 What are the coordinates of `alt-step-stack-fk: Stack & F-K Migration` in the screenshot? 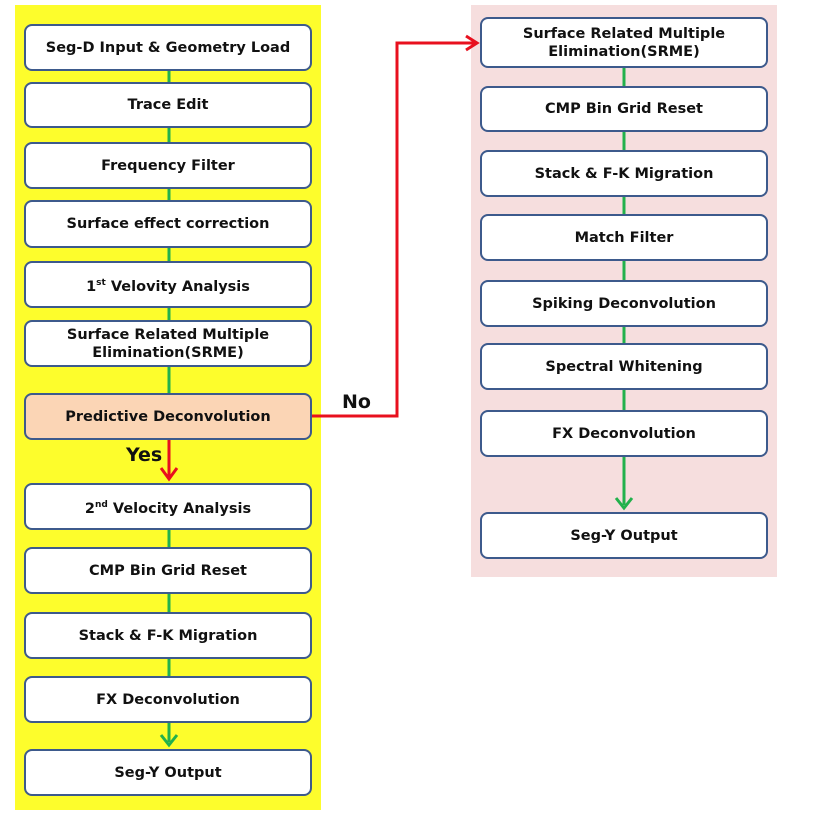 It's located at (624, 173).